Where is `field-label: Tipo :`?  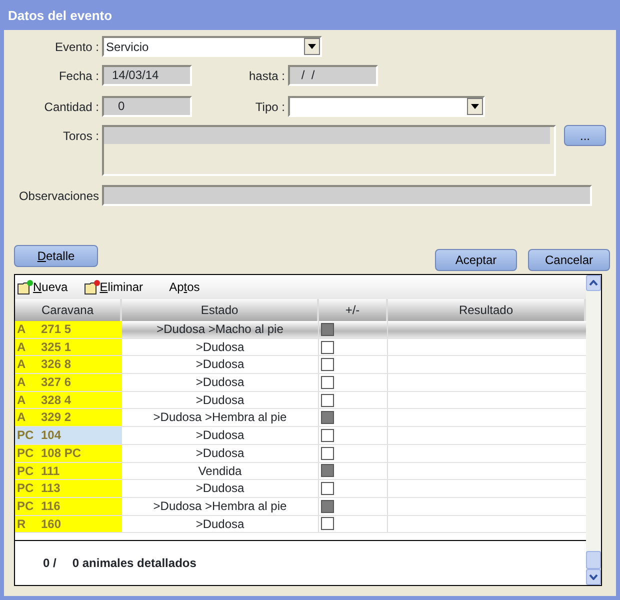
field-label: Tipo : is located at coordinates (270, 107).